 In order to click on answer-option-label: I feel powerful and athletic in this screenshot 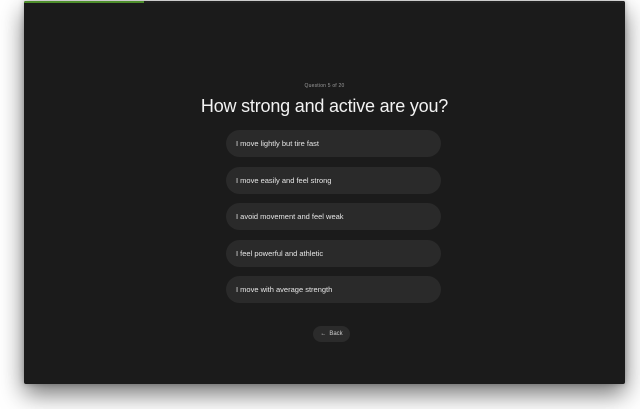, I will do `click(280, 253)`.